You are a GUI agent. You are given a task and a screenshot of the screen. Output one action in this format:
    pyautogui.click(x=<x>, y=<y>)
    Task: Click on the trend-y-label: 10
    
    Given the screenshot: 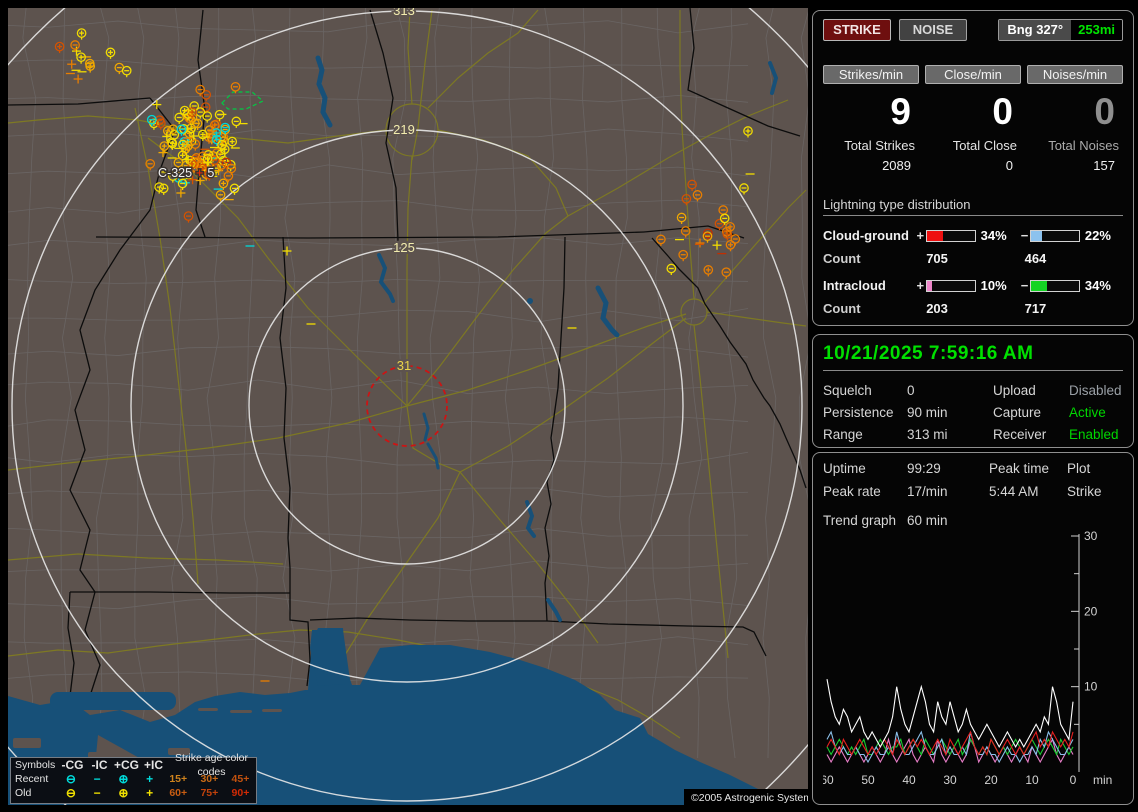 What is the action you would take?
    pyautogui.click(x=1091, y=687)
    